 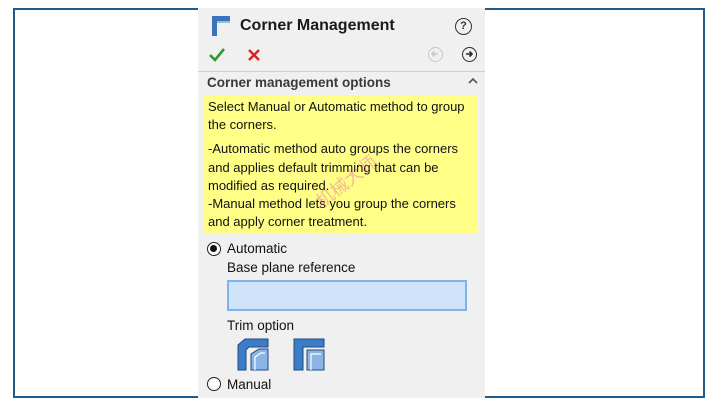 What do you see at coordinates (291, 267) in the screenshot?
I see `base-plane-label: Base plane reference` at bounding box center [291, 267].